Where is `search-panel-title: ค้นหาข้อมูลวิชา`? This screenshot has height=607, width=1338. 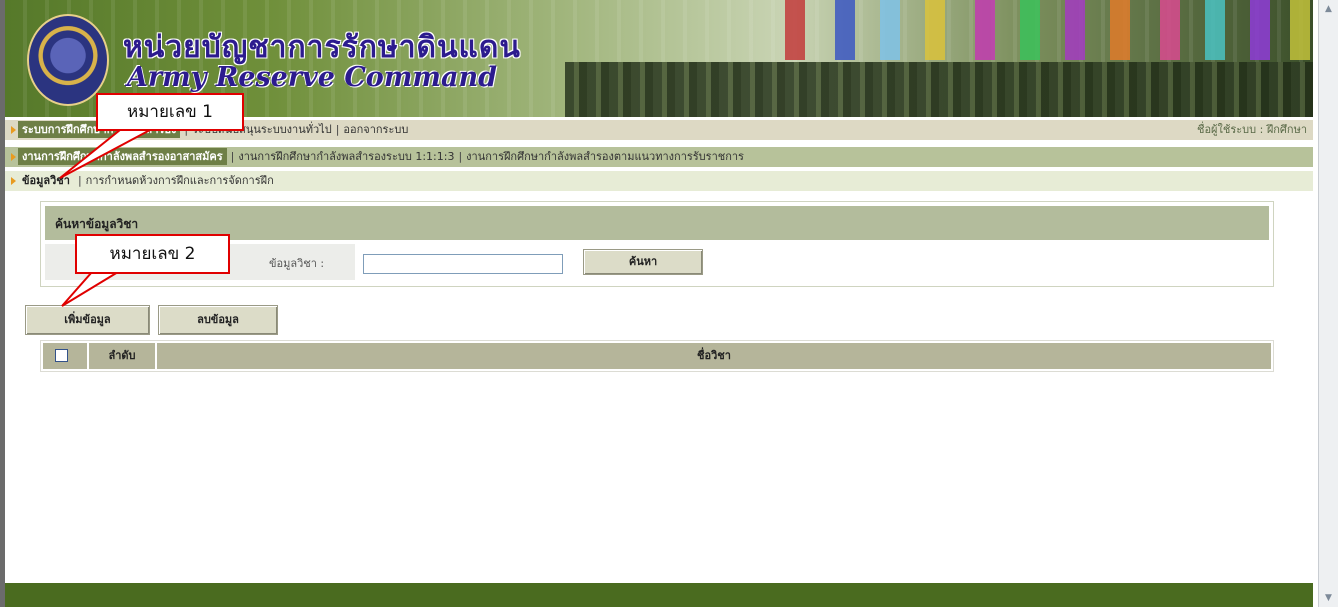
search-panel-title: ค้นหาข้อมูลวิชา is located at coordinates (97, 224).